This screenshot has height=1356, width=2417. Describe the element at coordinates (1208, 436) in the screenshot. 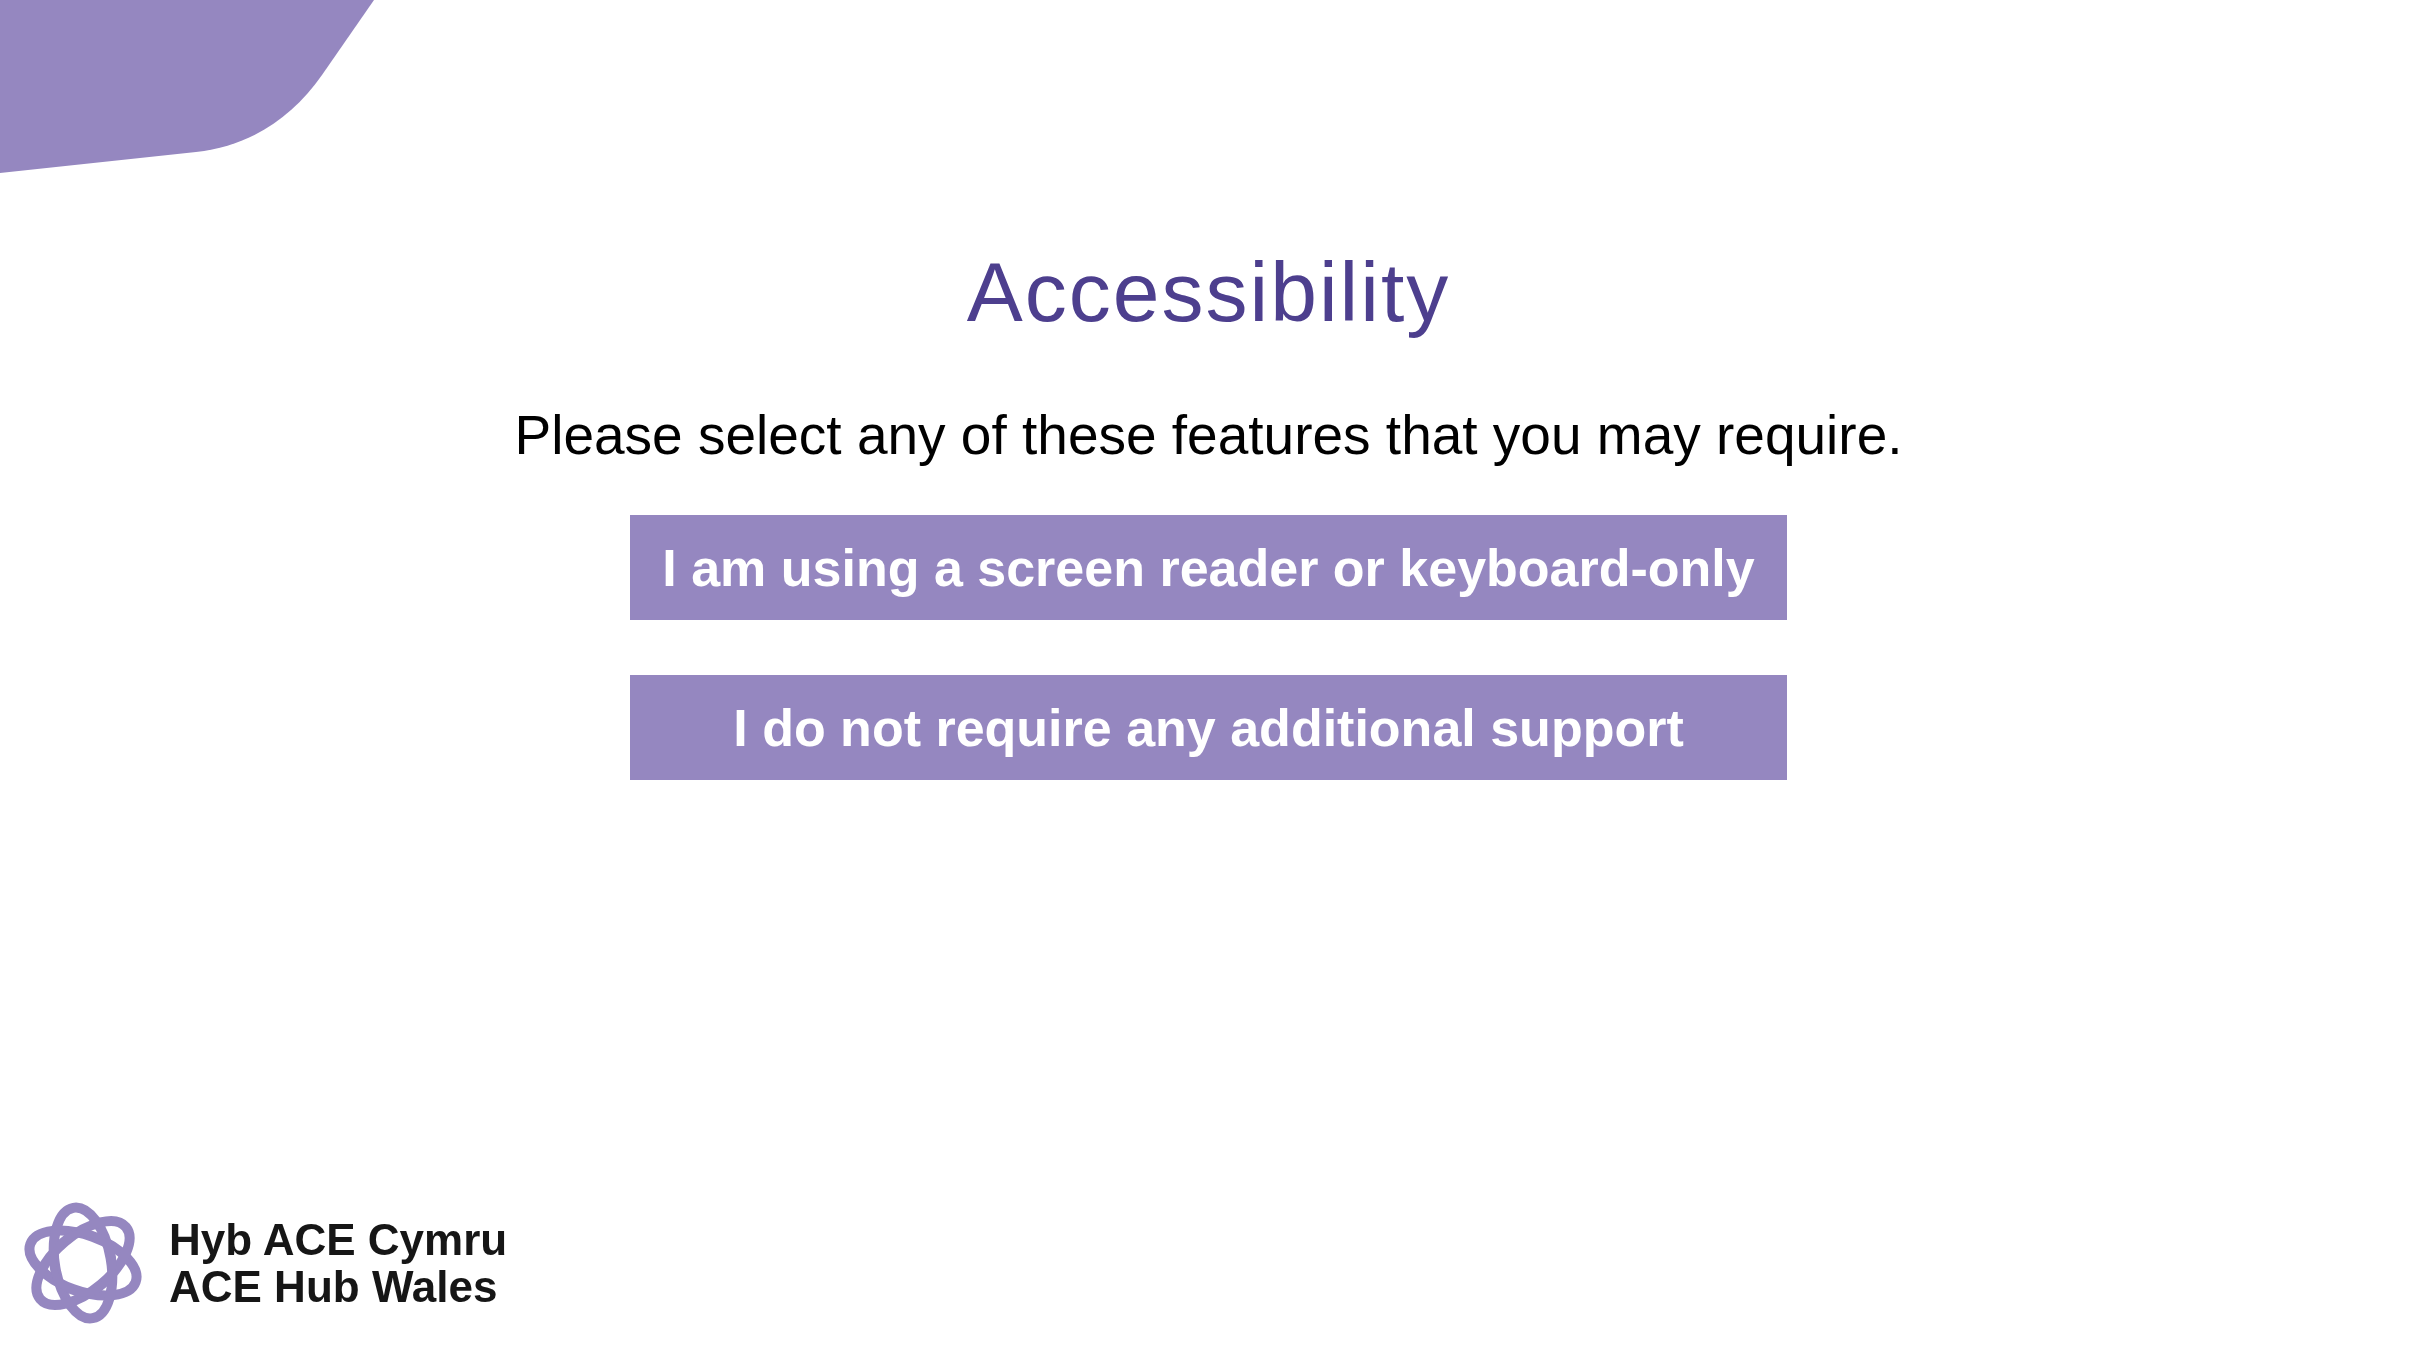

I see `instruction-text: Please select any of these features that you may require.` at that location.